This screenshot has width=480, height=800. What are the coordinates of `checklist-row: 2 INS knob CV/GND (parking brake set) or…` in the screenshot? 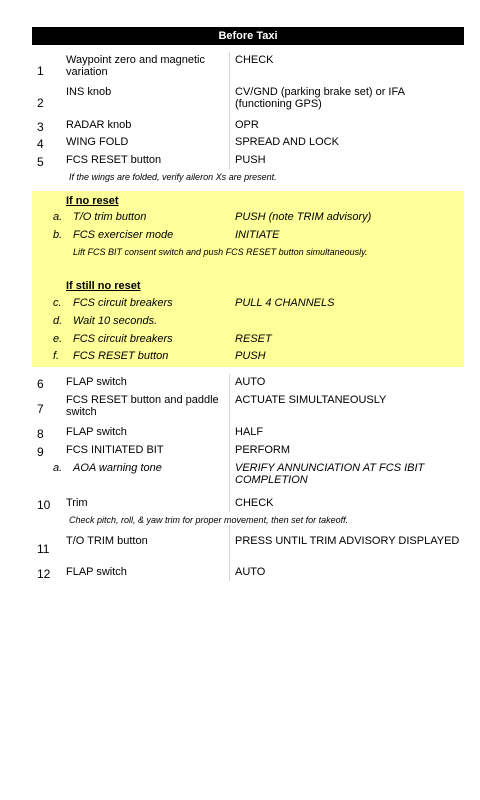 It's located at (248, 101).